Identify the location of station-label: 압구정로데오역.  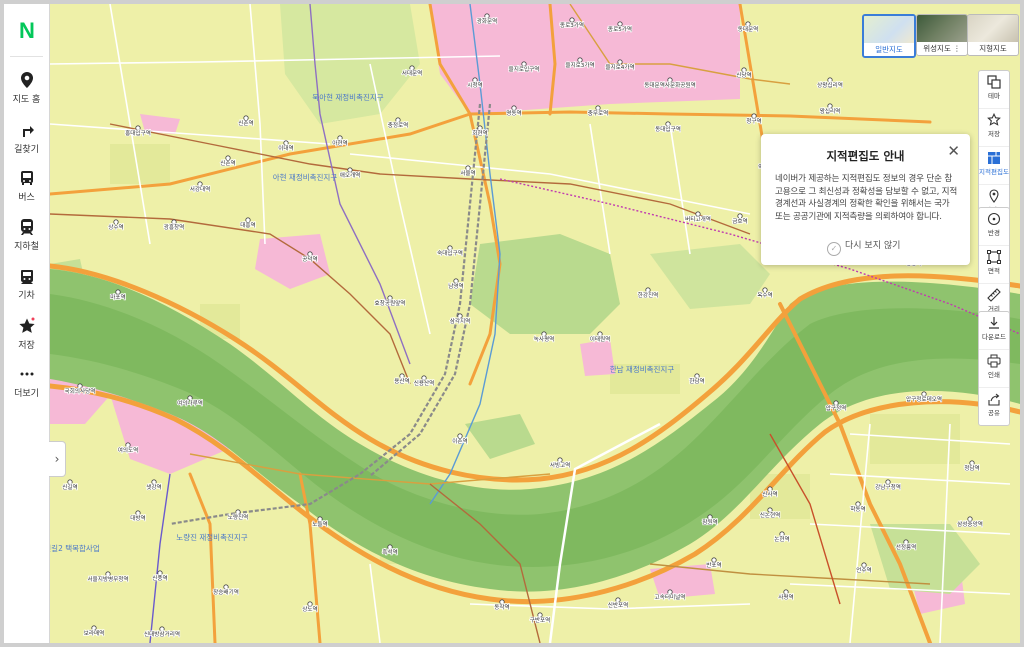
(924, 399).